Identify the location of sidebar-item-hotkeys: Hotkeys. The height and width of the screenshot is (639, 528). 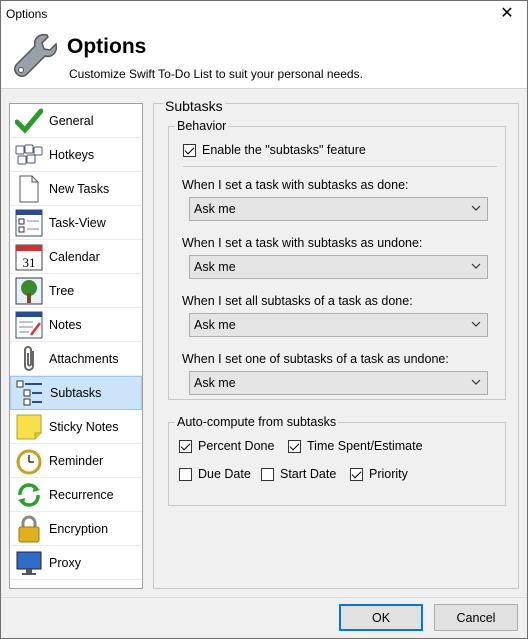
(76, 155).